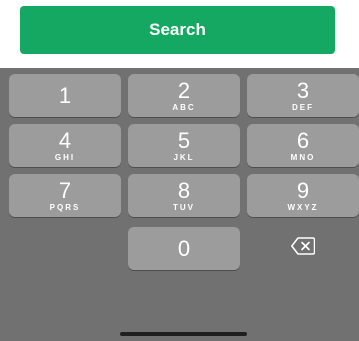 The image size is (359, 341). What do you see at coordinates (303, 140) in the screenshot?
I see `key-digit: 6` at bounding box center [303, 140].